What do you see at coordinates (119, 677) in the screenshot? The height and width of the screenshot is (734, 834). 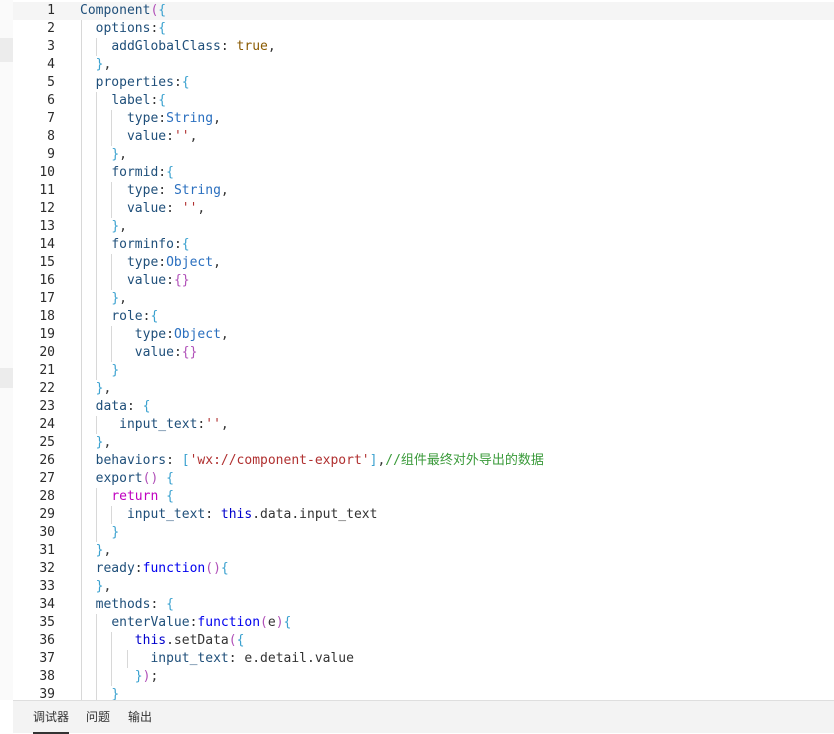 I see `code-text: });` at bounding box center [119, 677].